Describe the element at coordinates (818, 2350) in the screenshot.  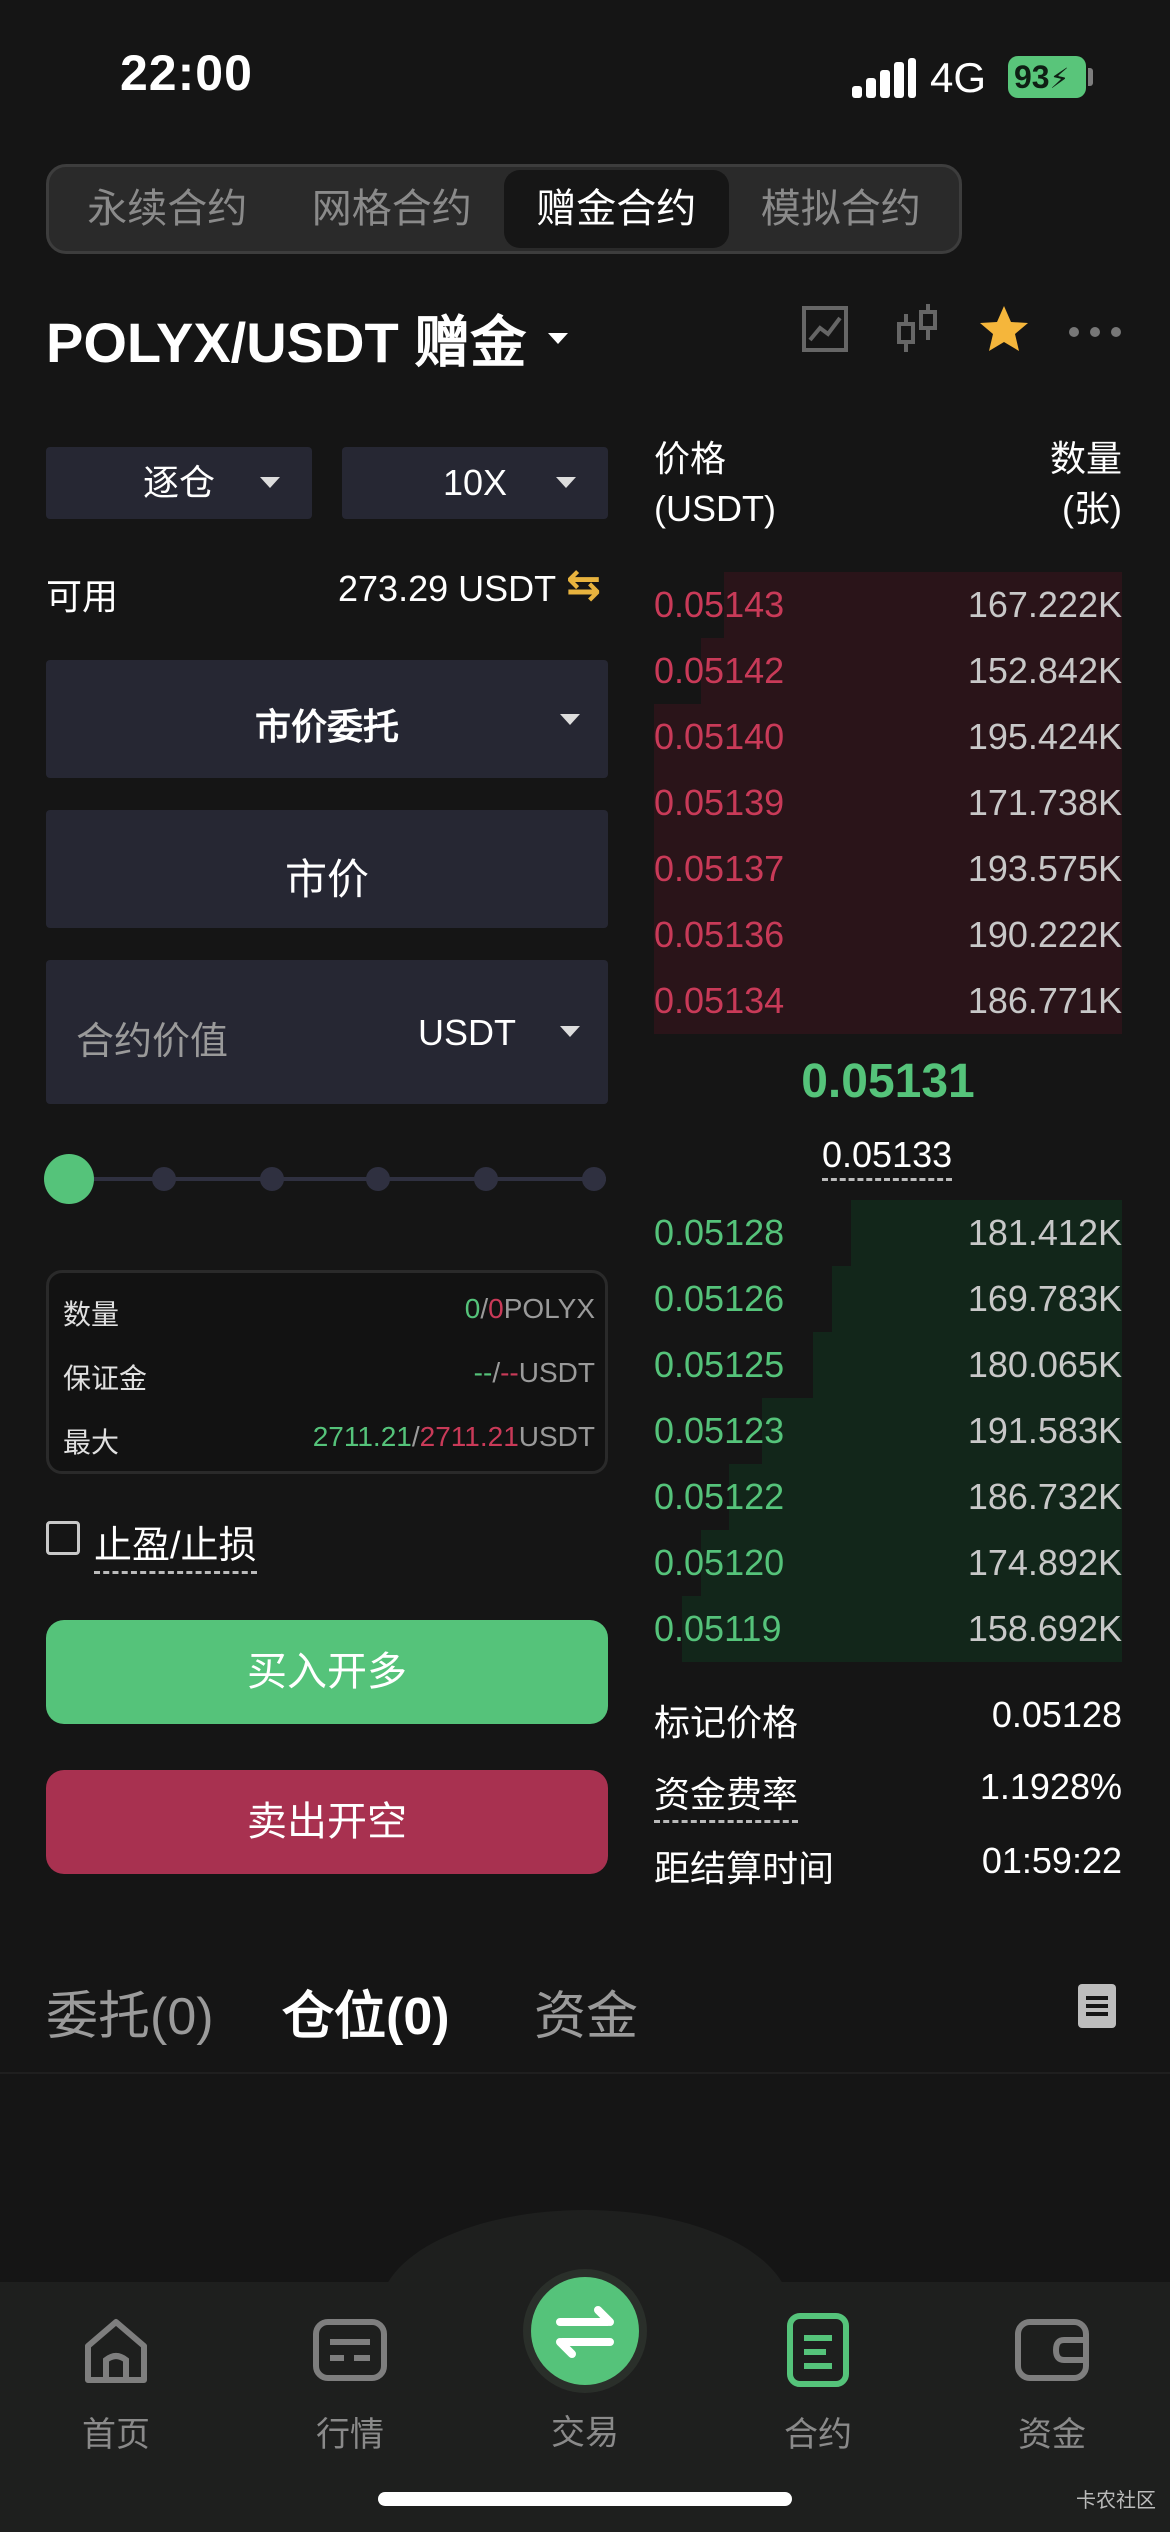
I see `contract-icon` at that location.